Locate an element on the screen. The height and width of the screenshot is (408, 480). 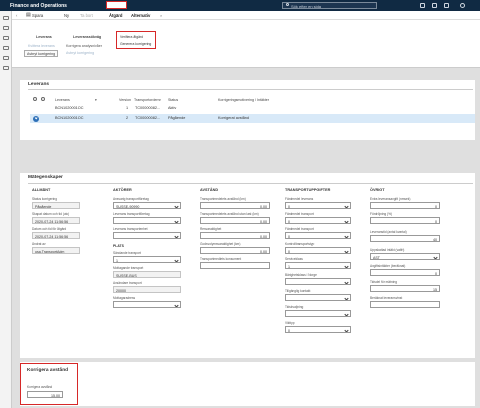
field-label: Tidskvaljning is located at coordinates (294, 307).